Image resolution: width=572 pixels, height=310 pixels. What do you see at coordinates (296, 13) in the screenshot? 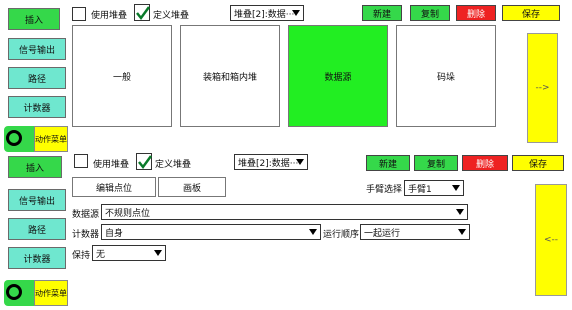
I see `chevron-down-icon` at bounding box center [296, 13].